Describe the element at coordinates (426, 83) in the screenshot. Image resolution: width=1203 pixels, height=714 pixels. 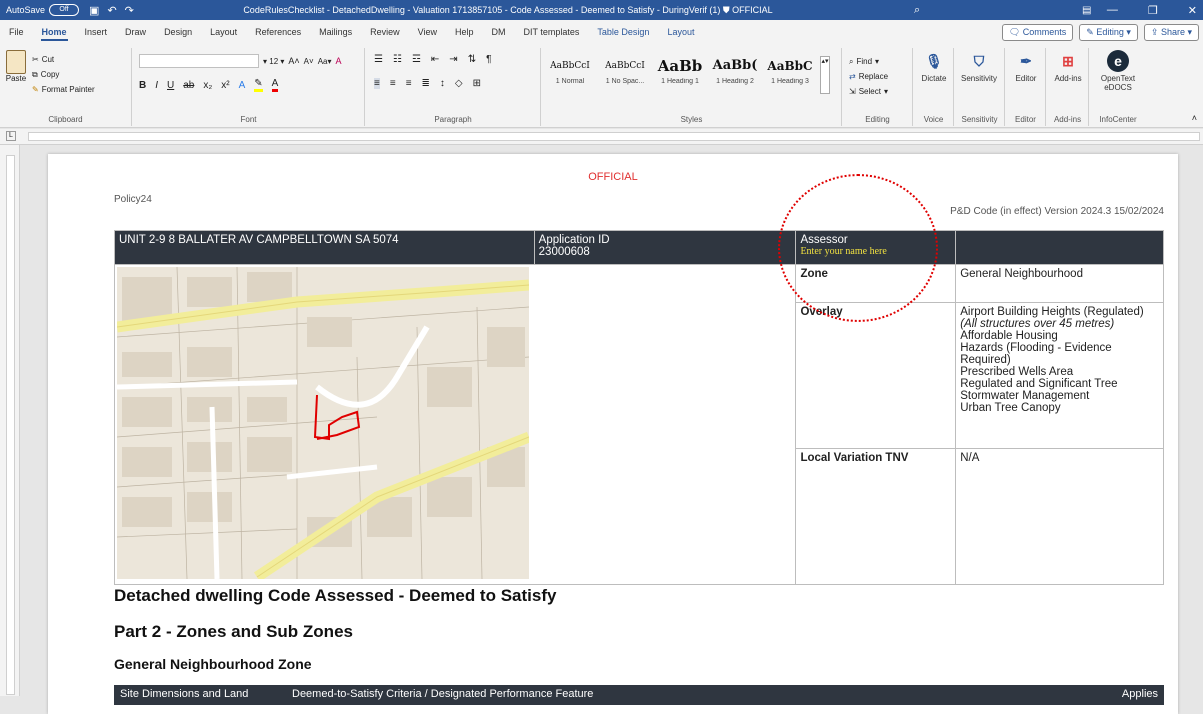
I see `justify-icon: ≣` at that location.